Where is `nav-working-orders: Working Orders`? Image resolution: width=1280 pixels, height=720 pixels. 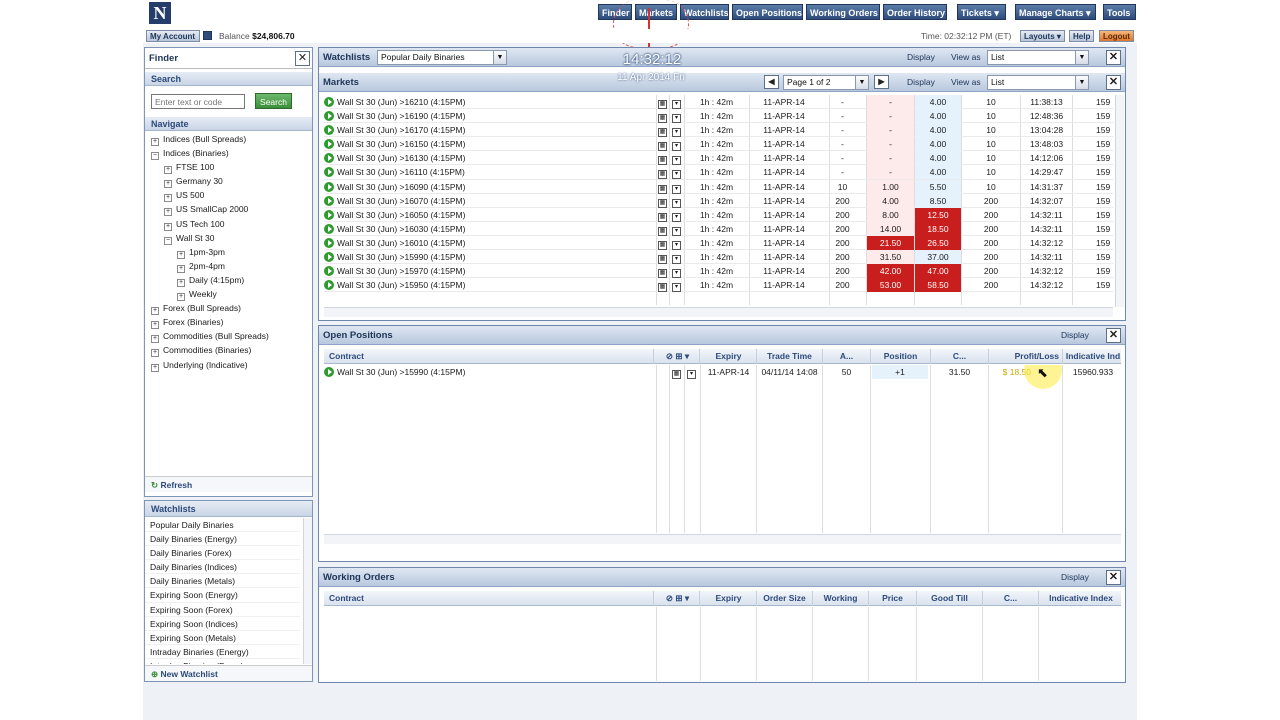 nav-working-orders: Working Orders is located at coordinates (843, 12).